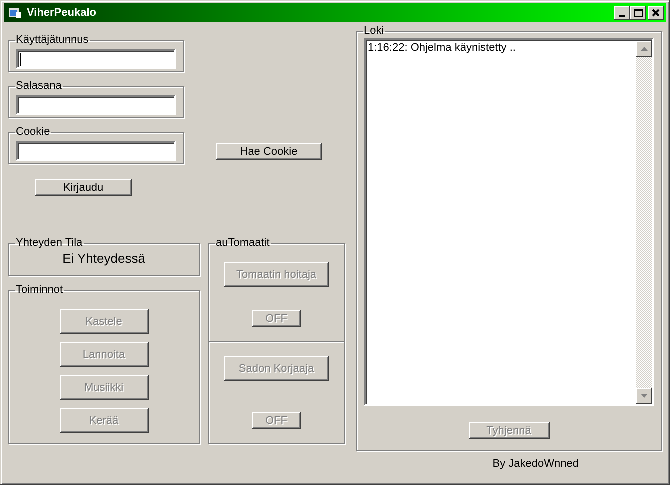 The image size is (670, 485). Describe the element at coordinates (33, 132) in the screenshot. I see `group-label: Cookie` at that location.